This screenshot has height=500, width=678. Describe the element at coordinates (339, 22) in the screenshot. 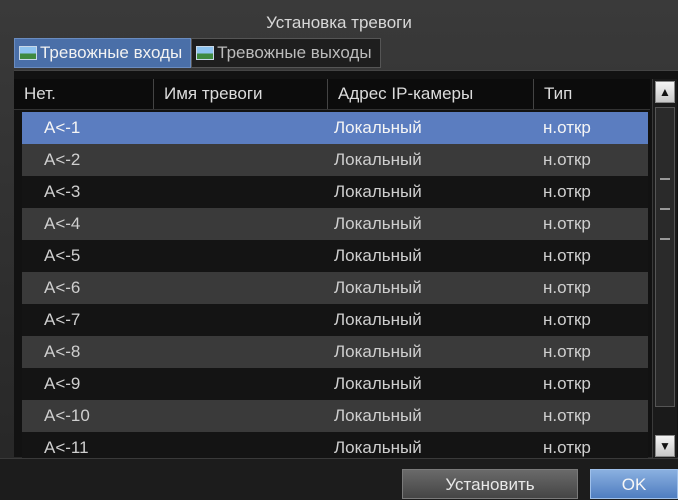

I see `window-title: Установка тревоги` at that location.